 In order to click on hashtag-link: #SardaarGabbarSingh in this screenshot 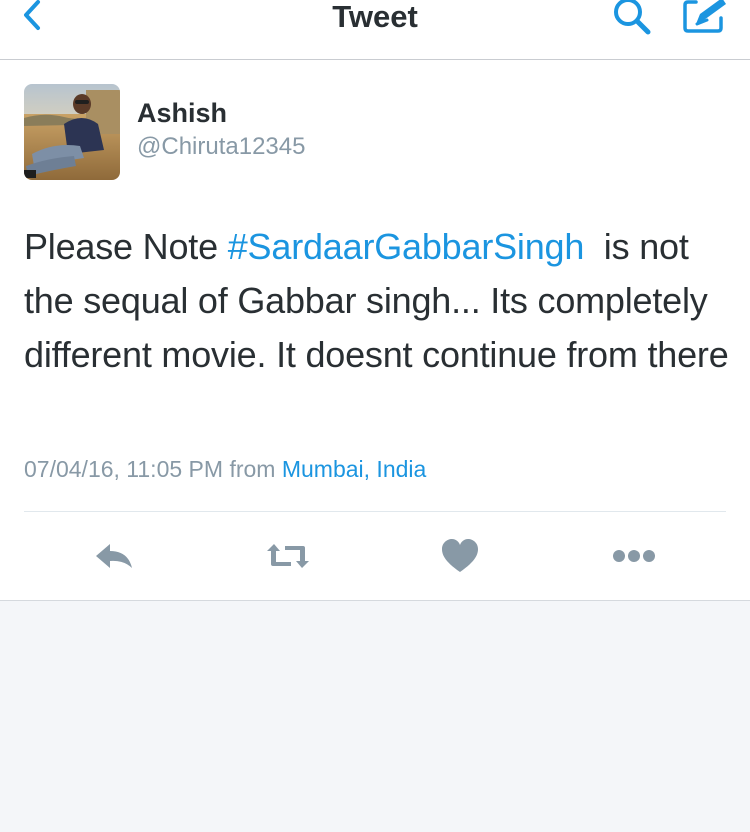, I will do `click(406, 246)`.